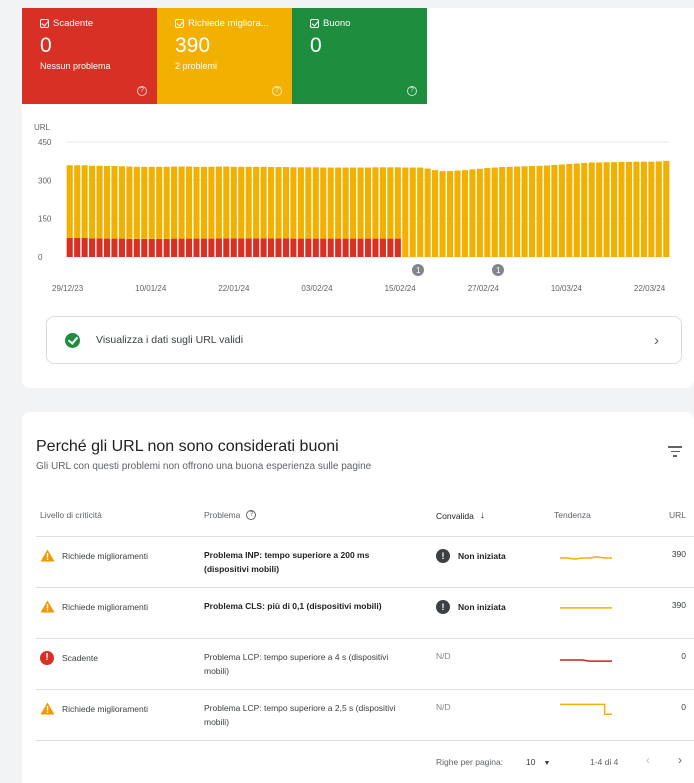 The image size is (694, 783). What do you see at coordinates (45, 142) in the screenshot?
I see `y-tick-label: 450` at bounding box center [45, 142].